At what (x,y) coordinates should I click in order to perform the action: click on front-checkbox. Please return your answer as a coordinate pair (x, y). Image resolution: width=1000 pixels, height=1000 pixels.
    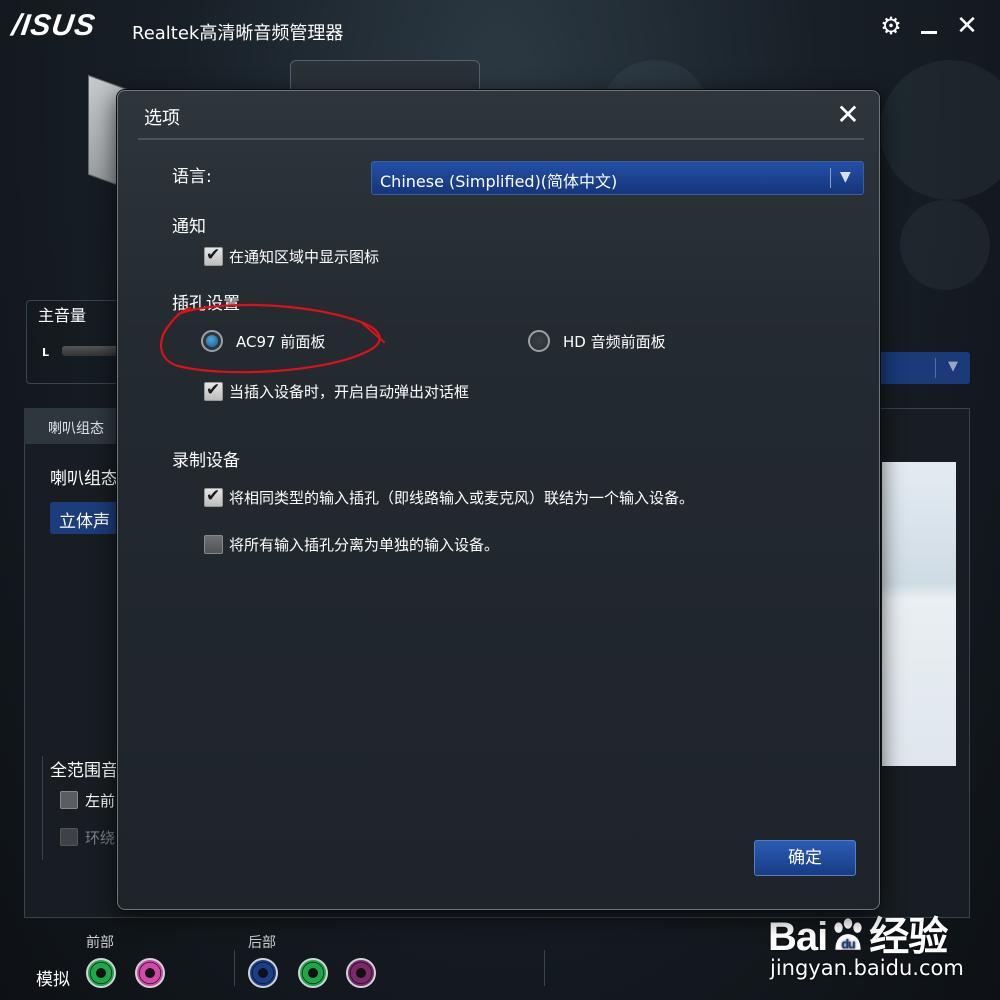
    Looking at the image, I should click on (69, 800).